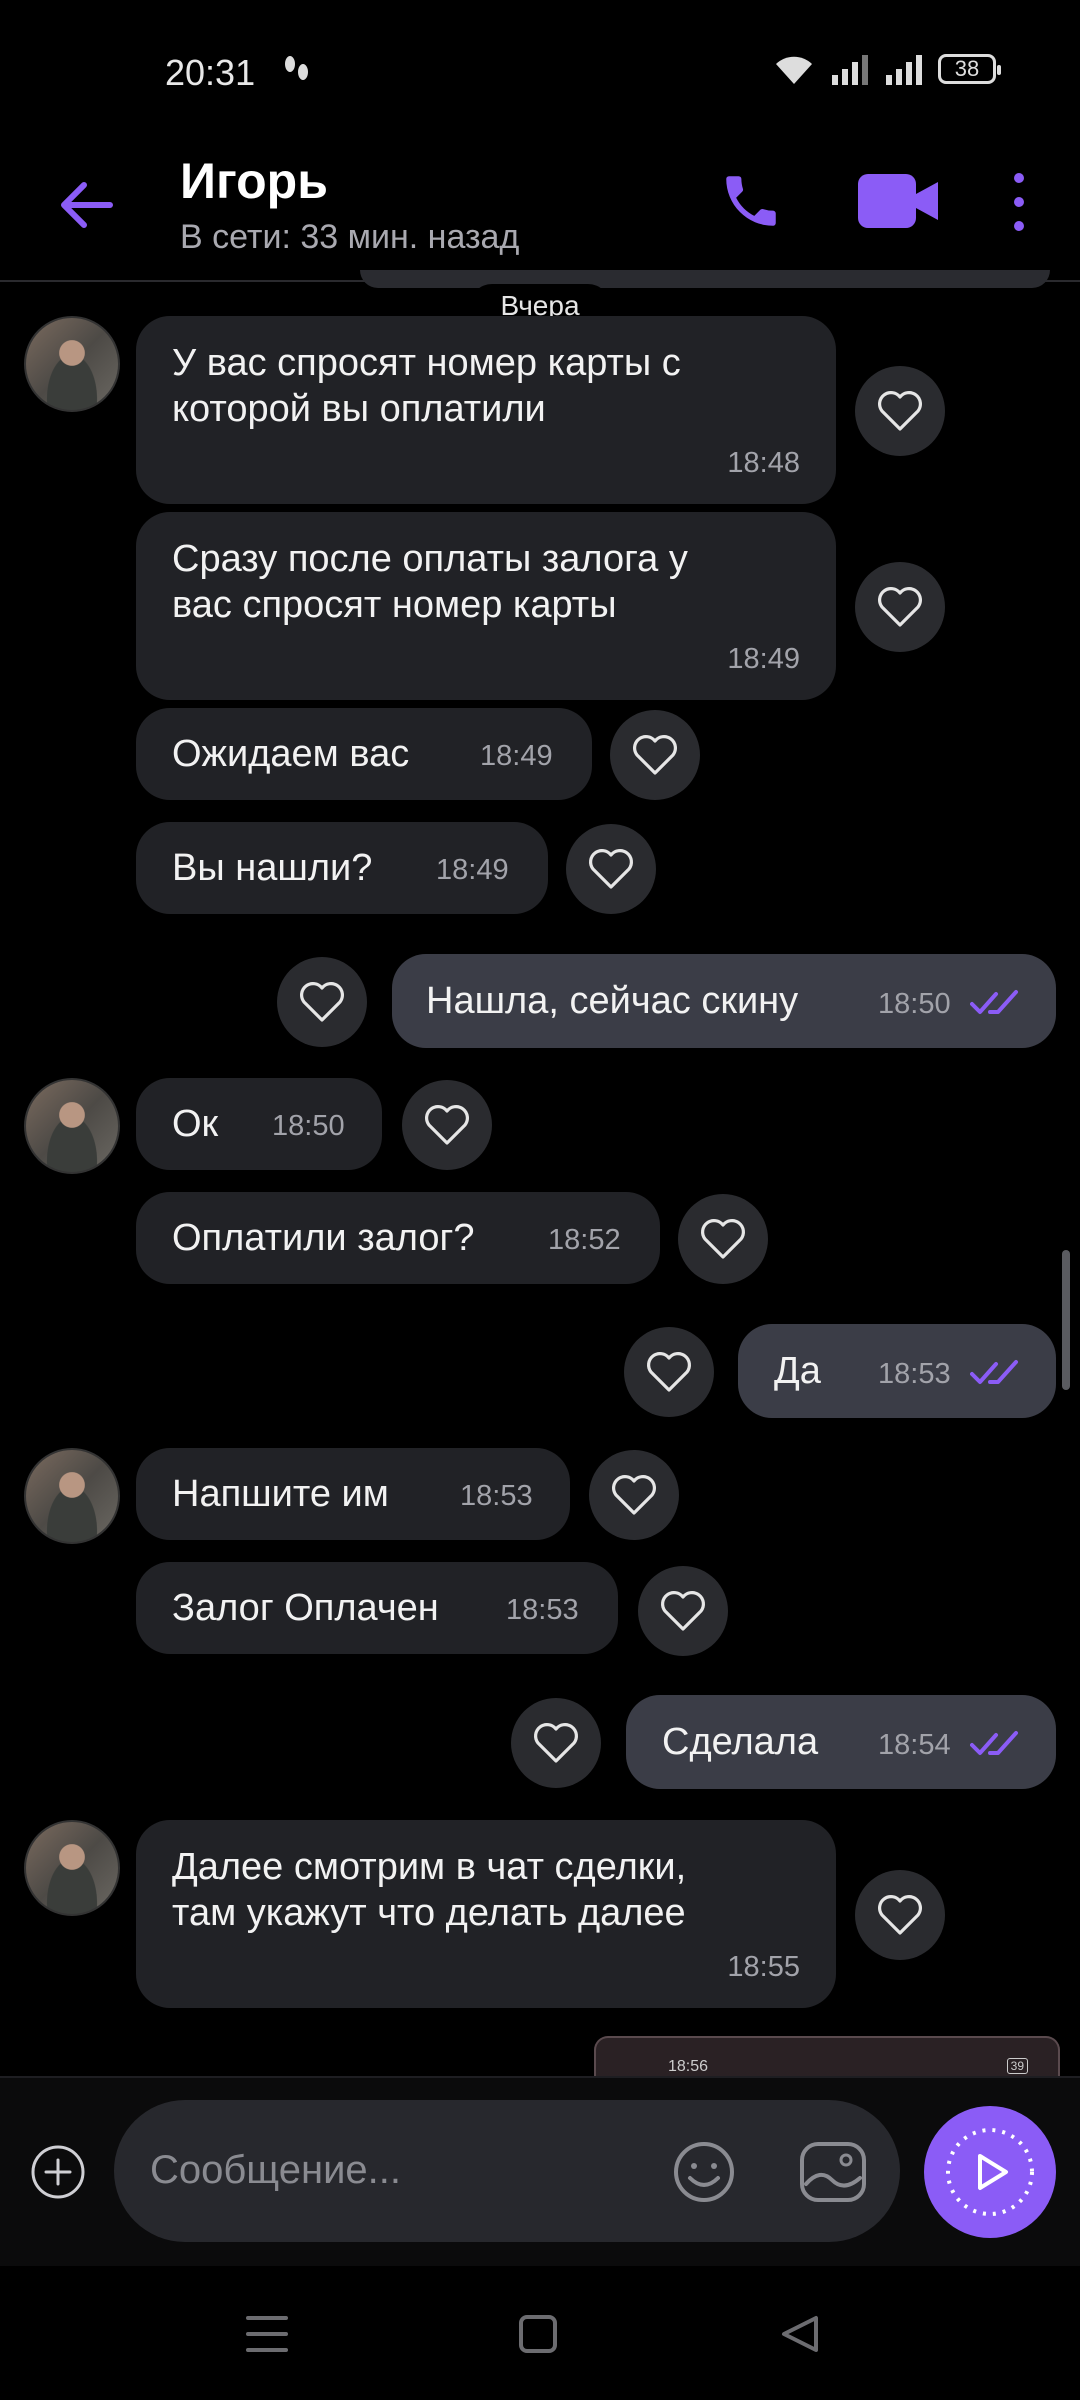 The width and height of the screenshot is (1080, 2400). What do you see at coordinates (1066, 1320) in the screenshot?
I see `scroll-indicator` at bounding box center [1066, 1320].